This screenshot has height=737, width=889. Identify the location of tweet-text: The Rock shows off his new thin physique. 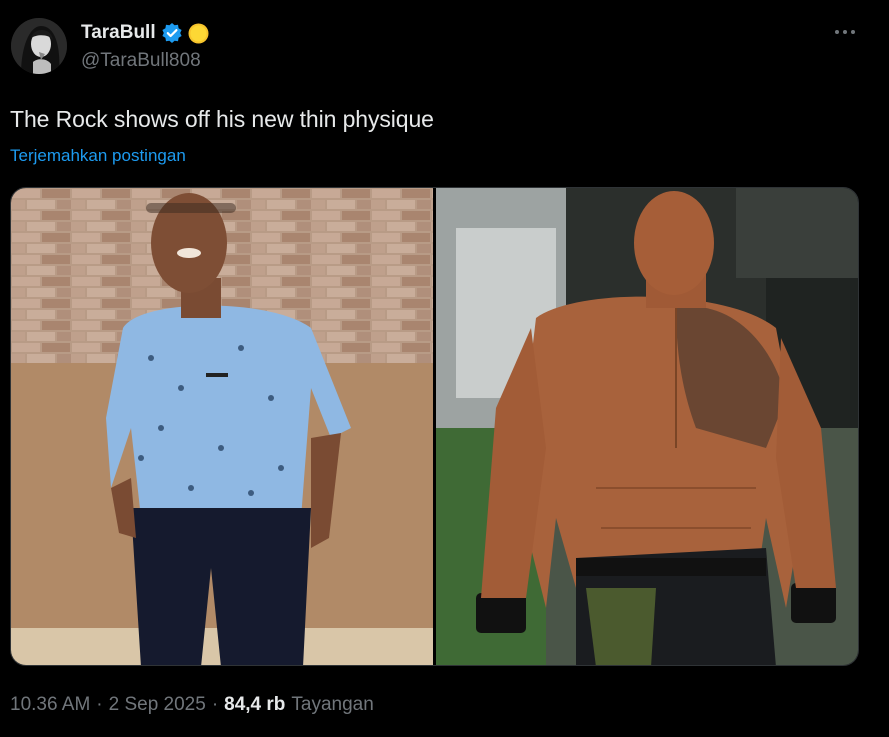
(222, 119).